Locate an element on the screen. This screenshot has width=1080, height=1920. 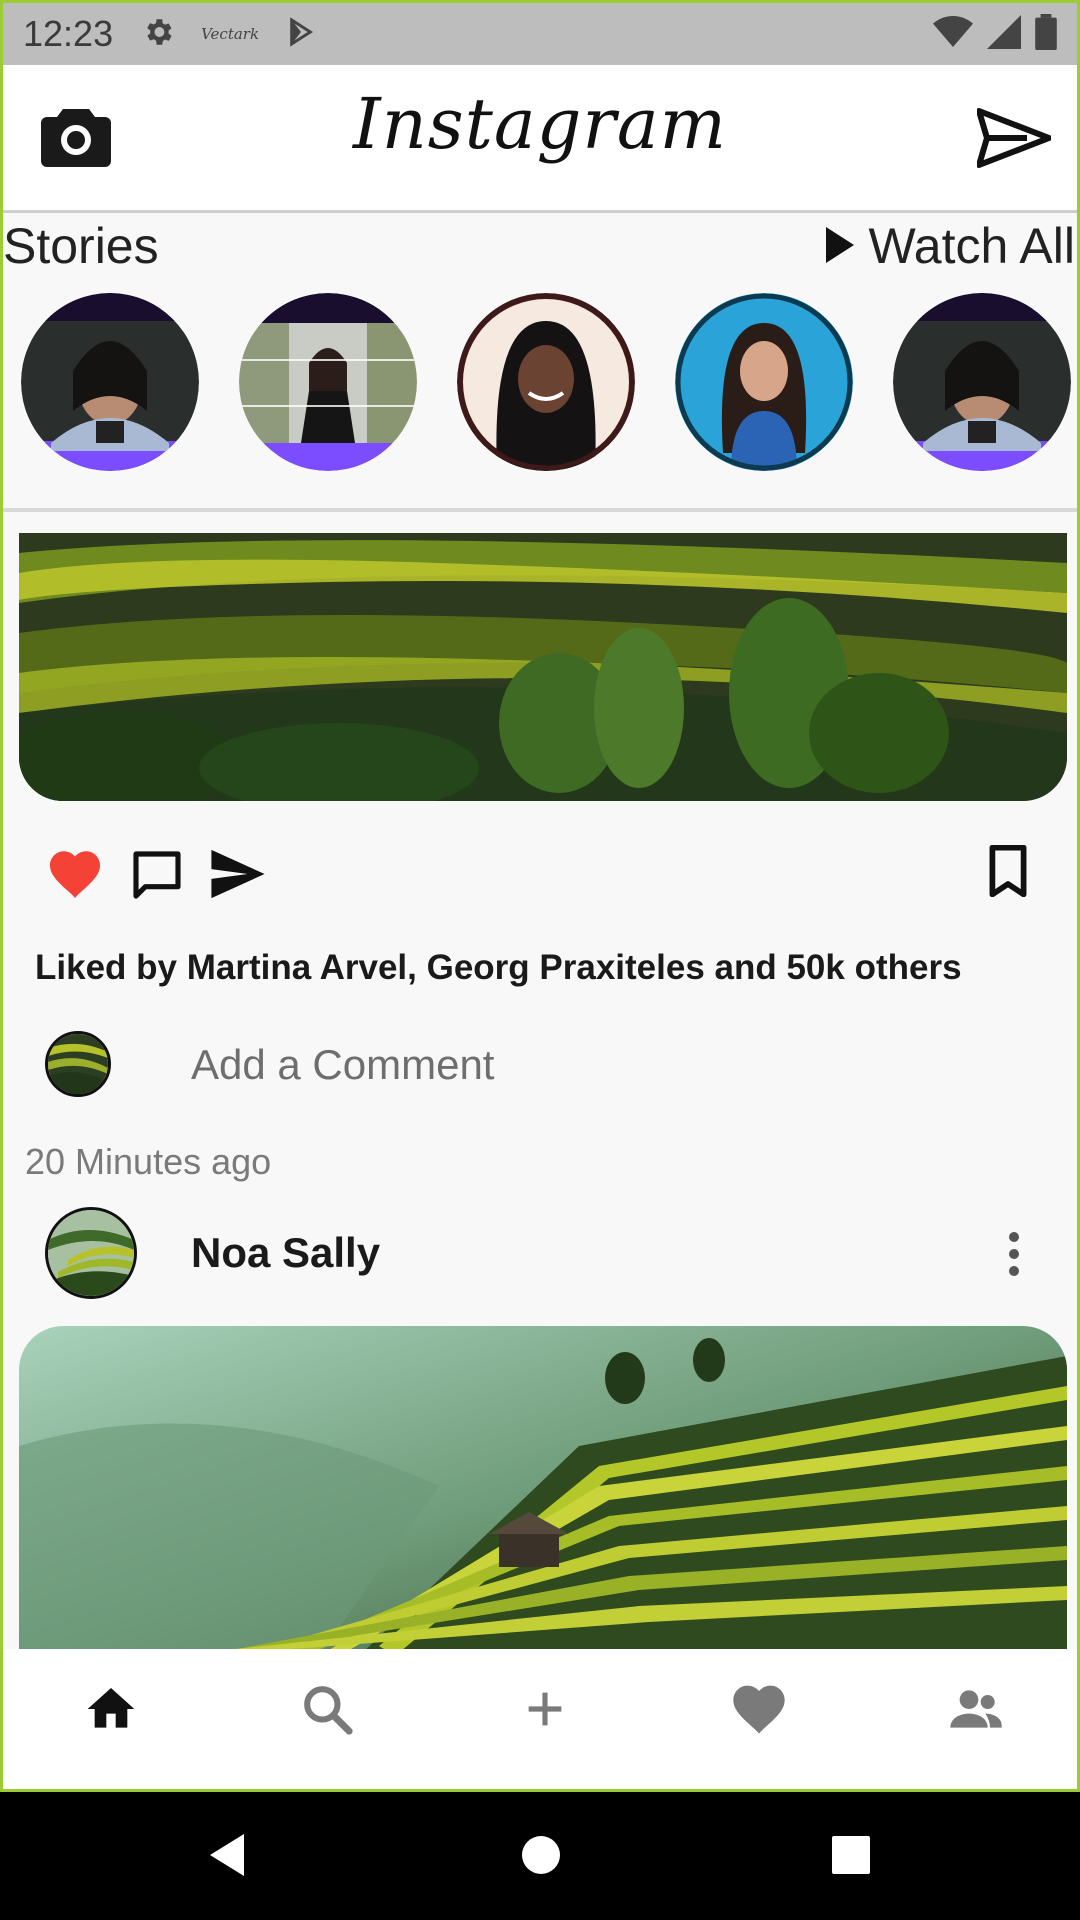
comment-icon is located at coordinates (157, 877).